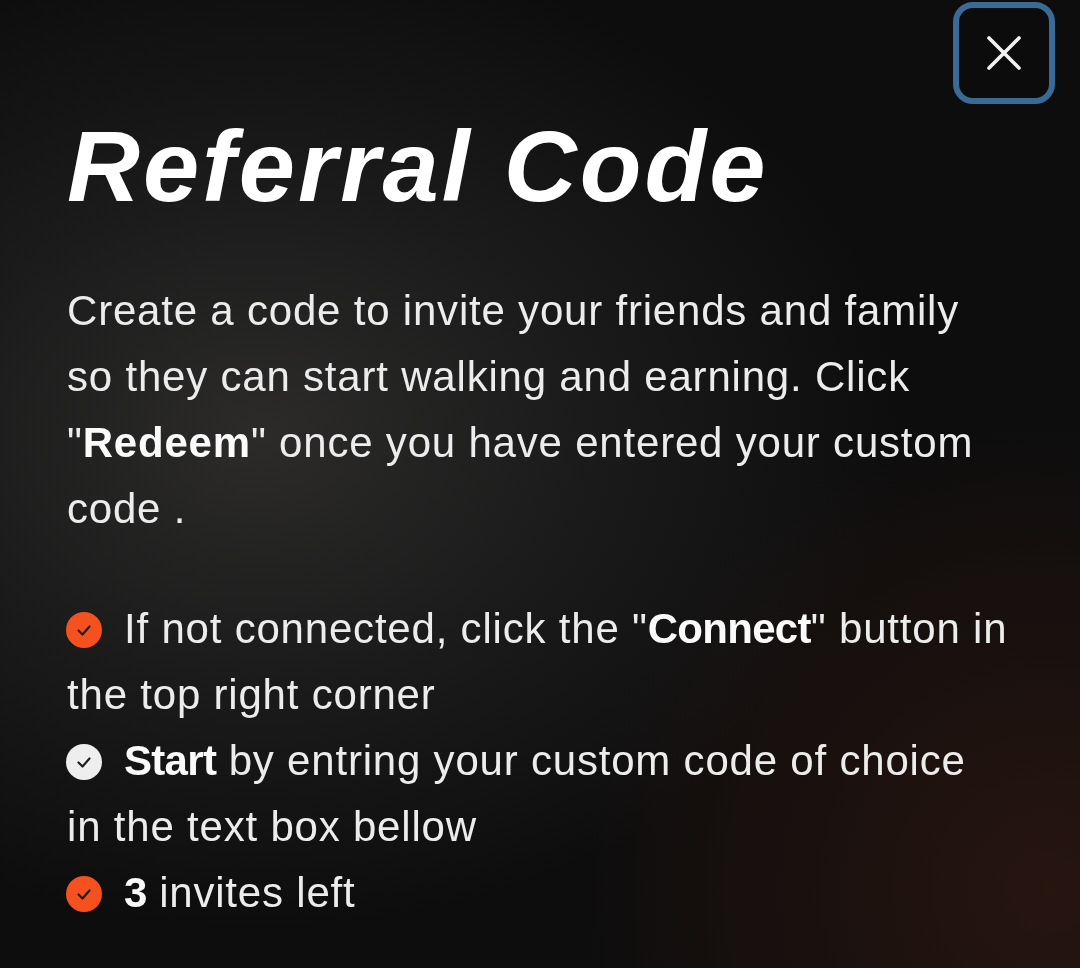 This screenshot has width=1080, height=968. I want to click on close-button, so click(1004, 53).